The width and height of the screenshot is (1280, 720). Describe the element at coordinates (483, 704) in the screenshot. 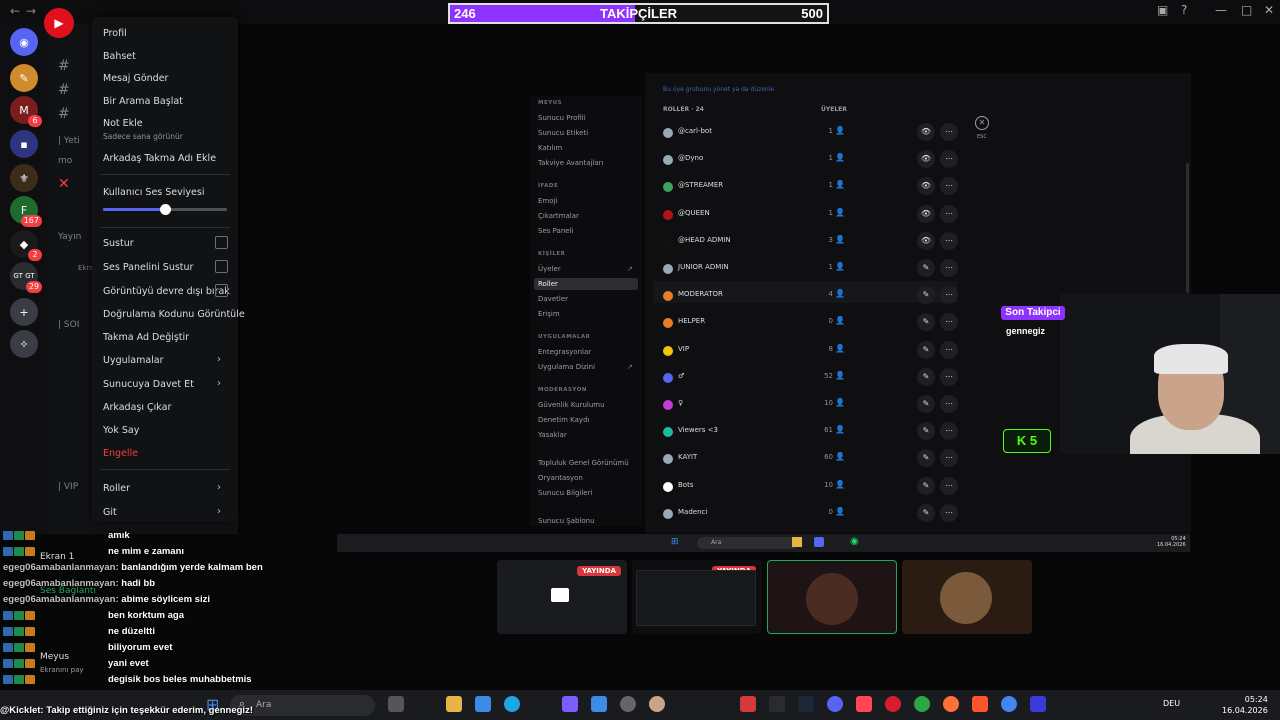

I see `store-icon` at that location.